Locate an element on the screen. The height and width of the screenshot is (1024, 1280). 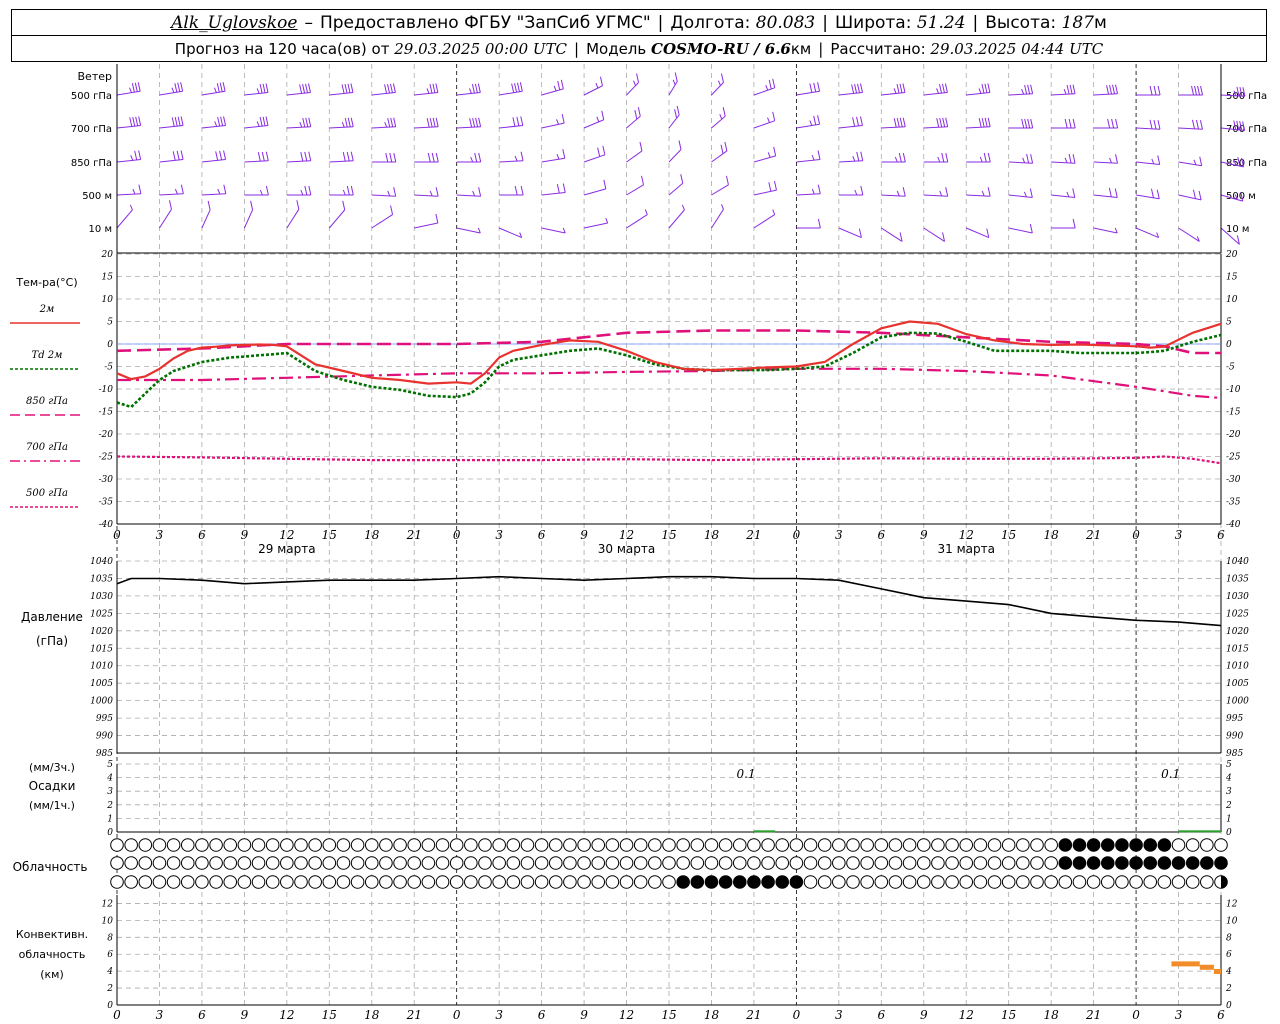
wind-title: Ветер is located at coordinates (95, 76).